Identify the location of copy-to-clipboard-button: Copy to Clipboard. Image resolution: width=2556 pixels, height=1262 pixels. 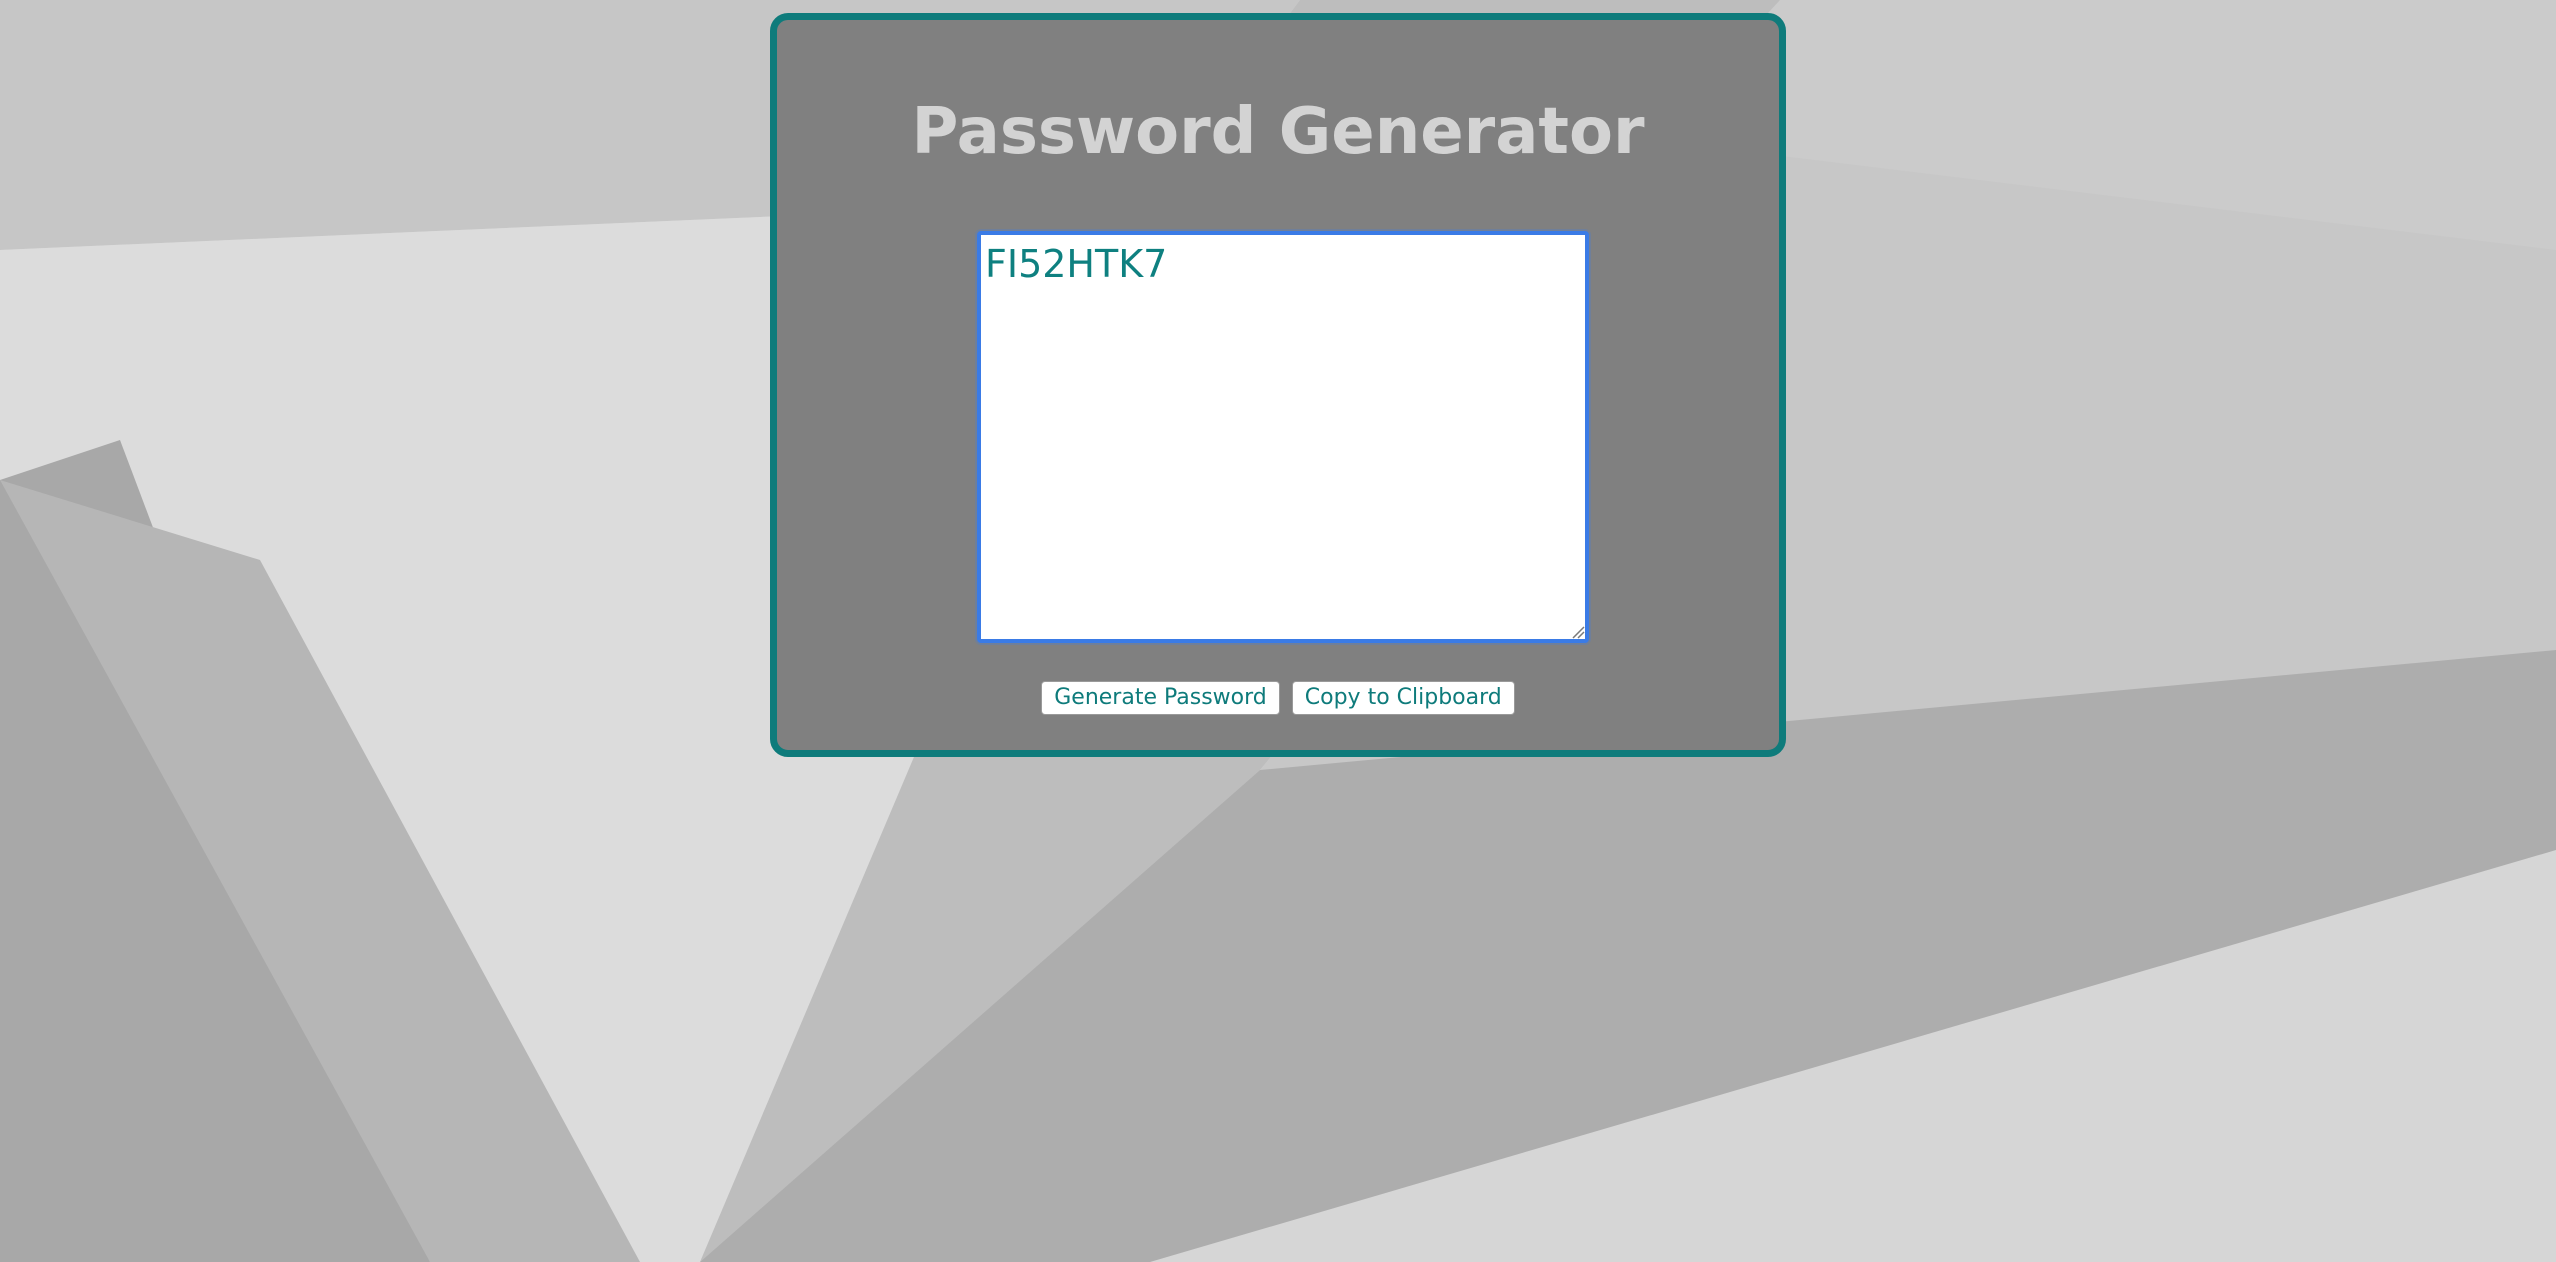
(1403, 698).